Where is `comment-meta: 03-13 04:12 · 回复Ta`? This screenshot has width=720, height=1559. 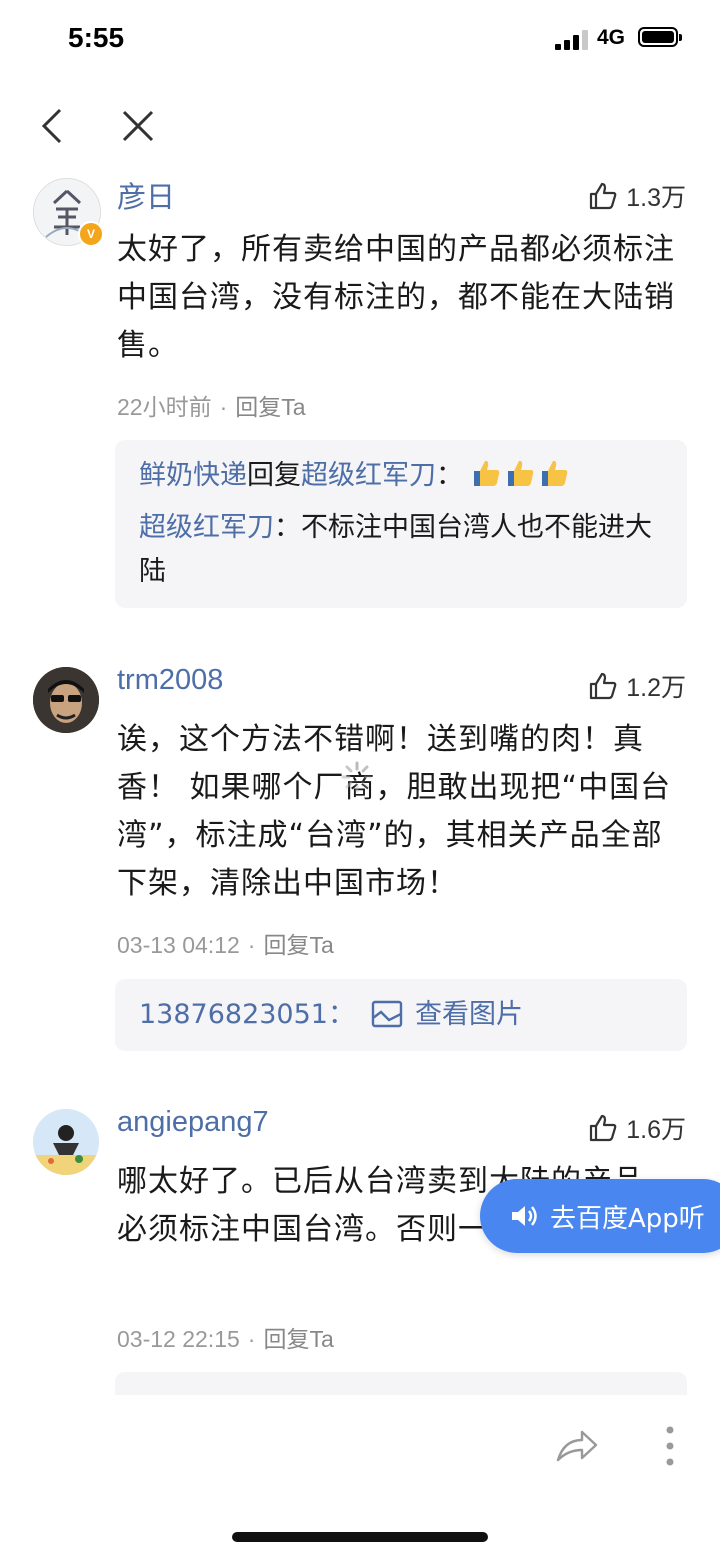
comment-meta: 03-13 04:12 · 回复Ta is located at coordinates (225, 945).